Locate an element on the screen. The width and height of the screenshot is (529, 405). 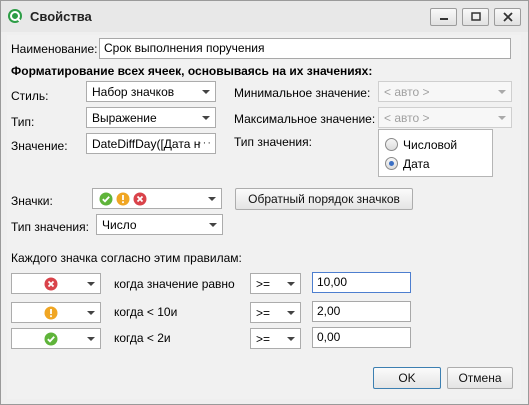
title-bar: Свойства is located at coordinates (264, 16).